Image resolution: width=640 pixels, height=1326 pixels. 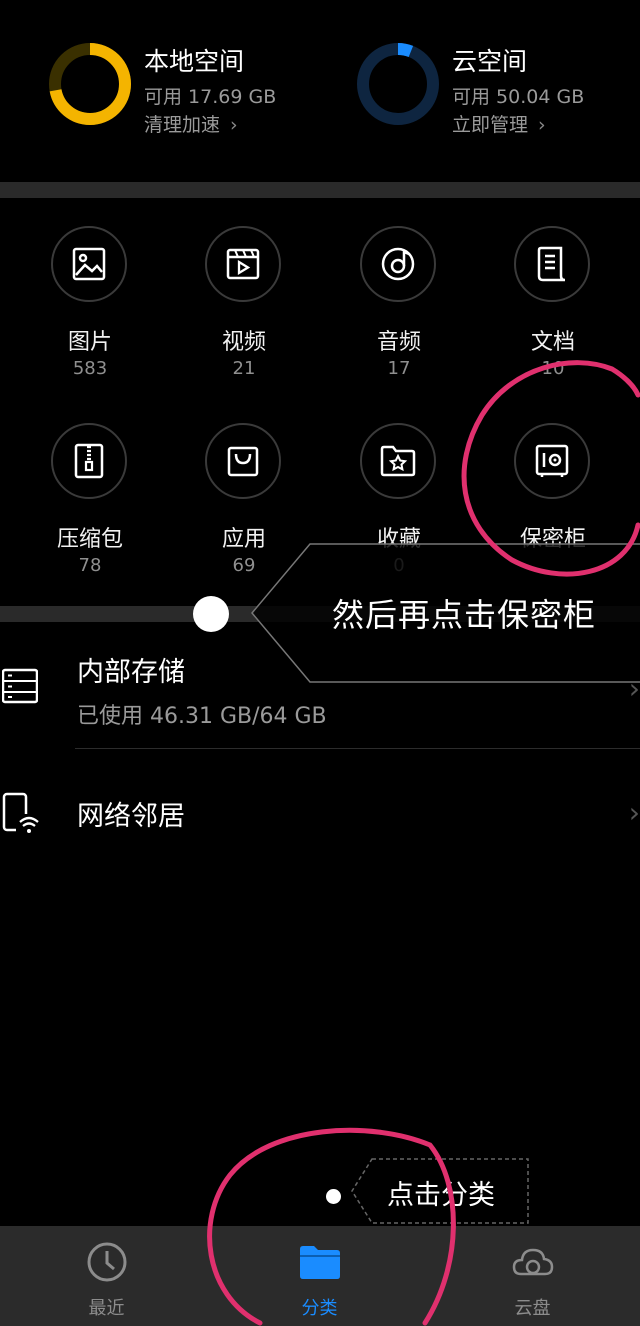 What do you see at coordinates (89, 539) in the screenshot?
I see `category-label: 压缩包` at bounding box center [89, 539].